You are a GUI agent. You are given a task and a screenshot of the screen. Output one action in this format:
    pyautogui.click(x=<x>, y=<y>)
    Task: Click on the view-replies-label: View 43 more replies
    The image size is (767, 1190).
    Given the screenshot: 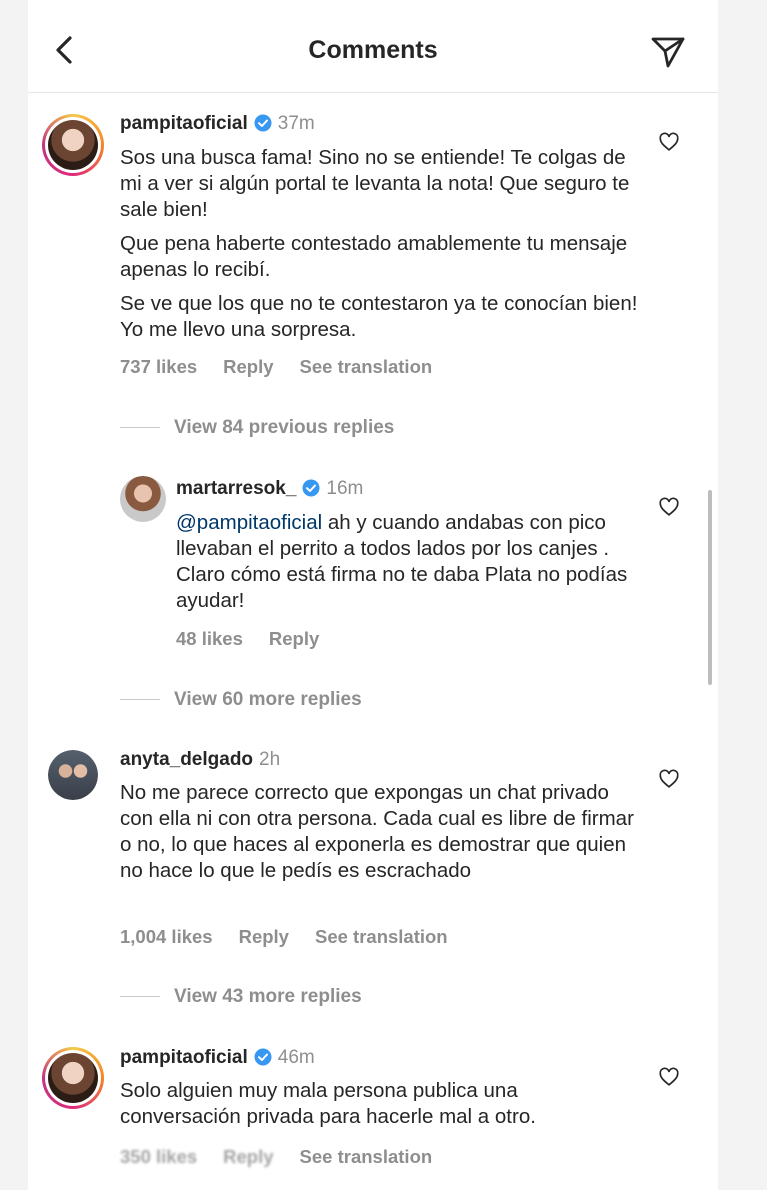 What is the action you would take?
    pyautogui.click(x=268, y=996)
    